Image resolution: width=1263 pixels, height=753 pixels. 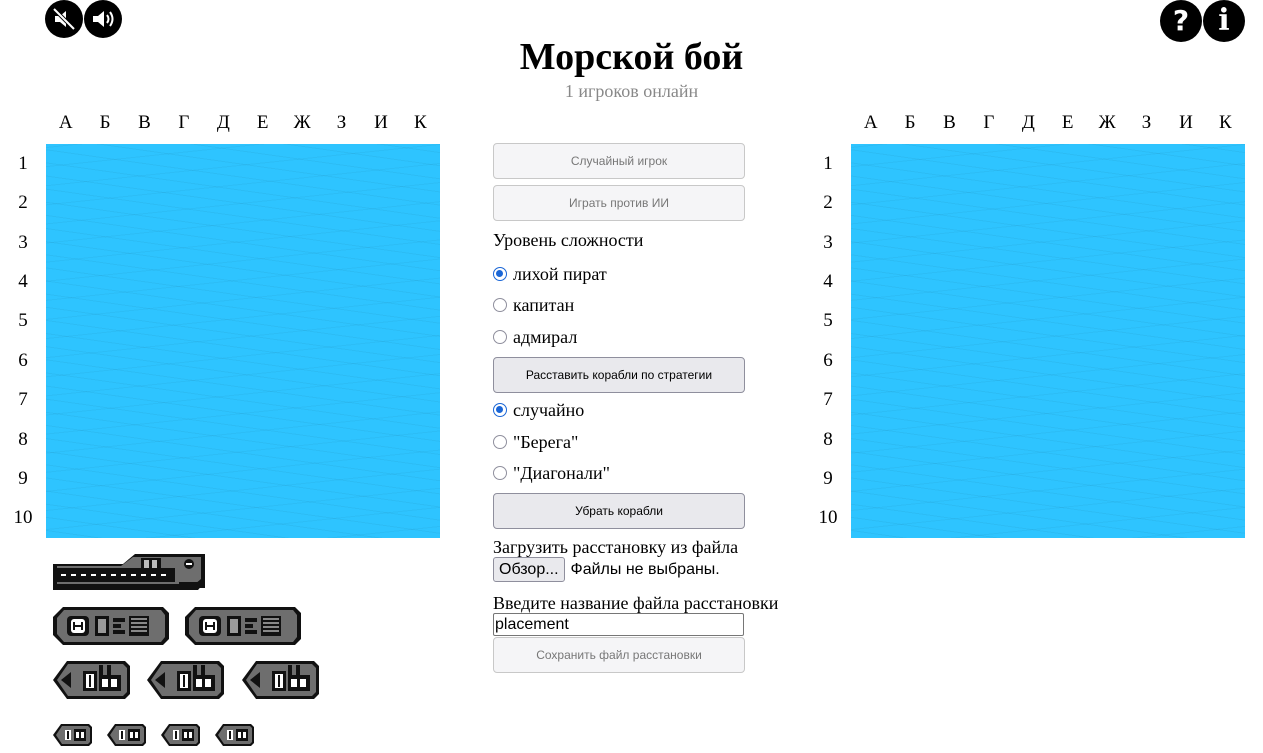 What do you see at coordinates (568, 240) in the screenshot?
I see `difficulty-label: Уровень сложности` at bounding box center [568, 240].